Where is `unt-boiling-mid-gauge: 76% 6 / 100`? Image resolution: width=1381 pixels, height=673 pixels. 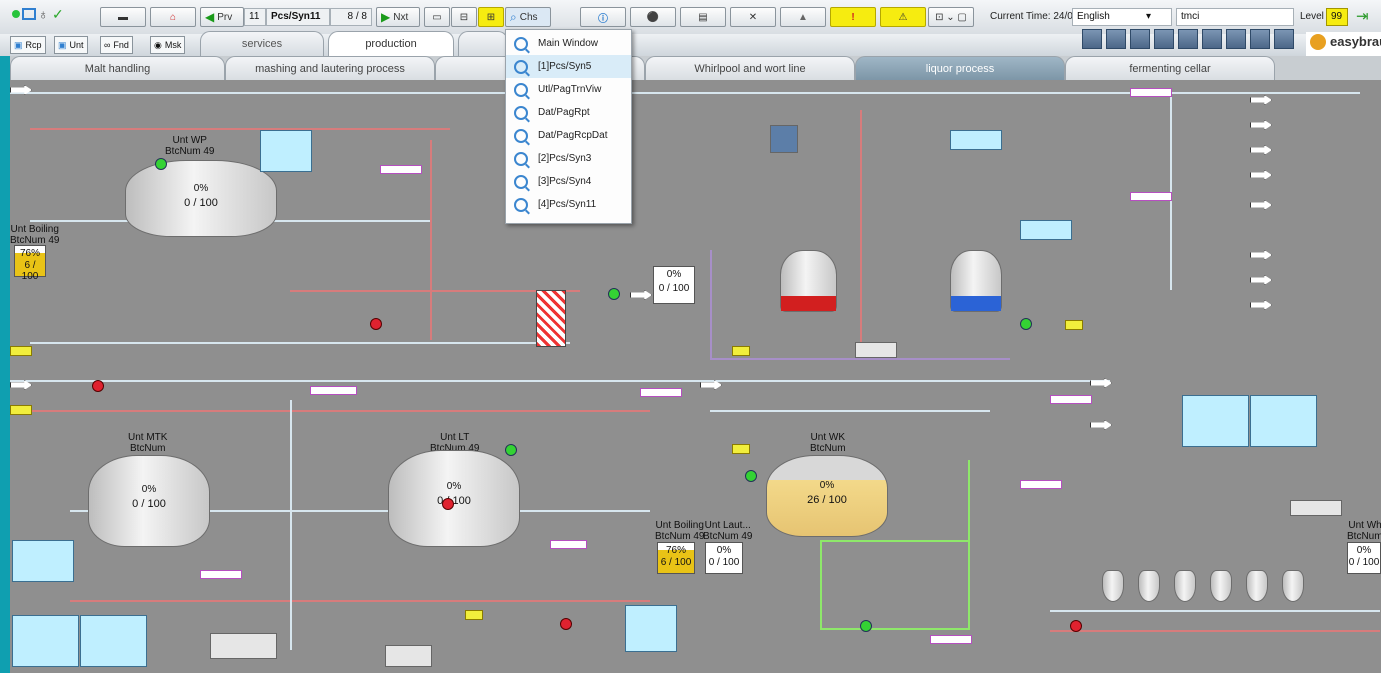 unt-boiling-mid-gauge: 76% 6 / 100 is located at coordinates (676, 558).